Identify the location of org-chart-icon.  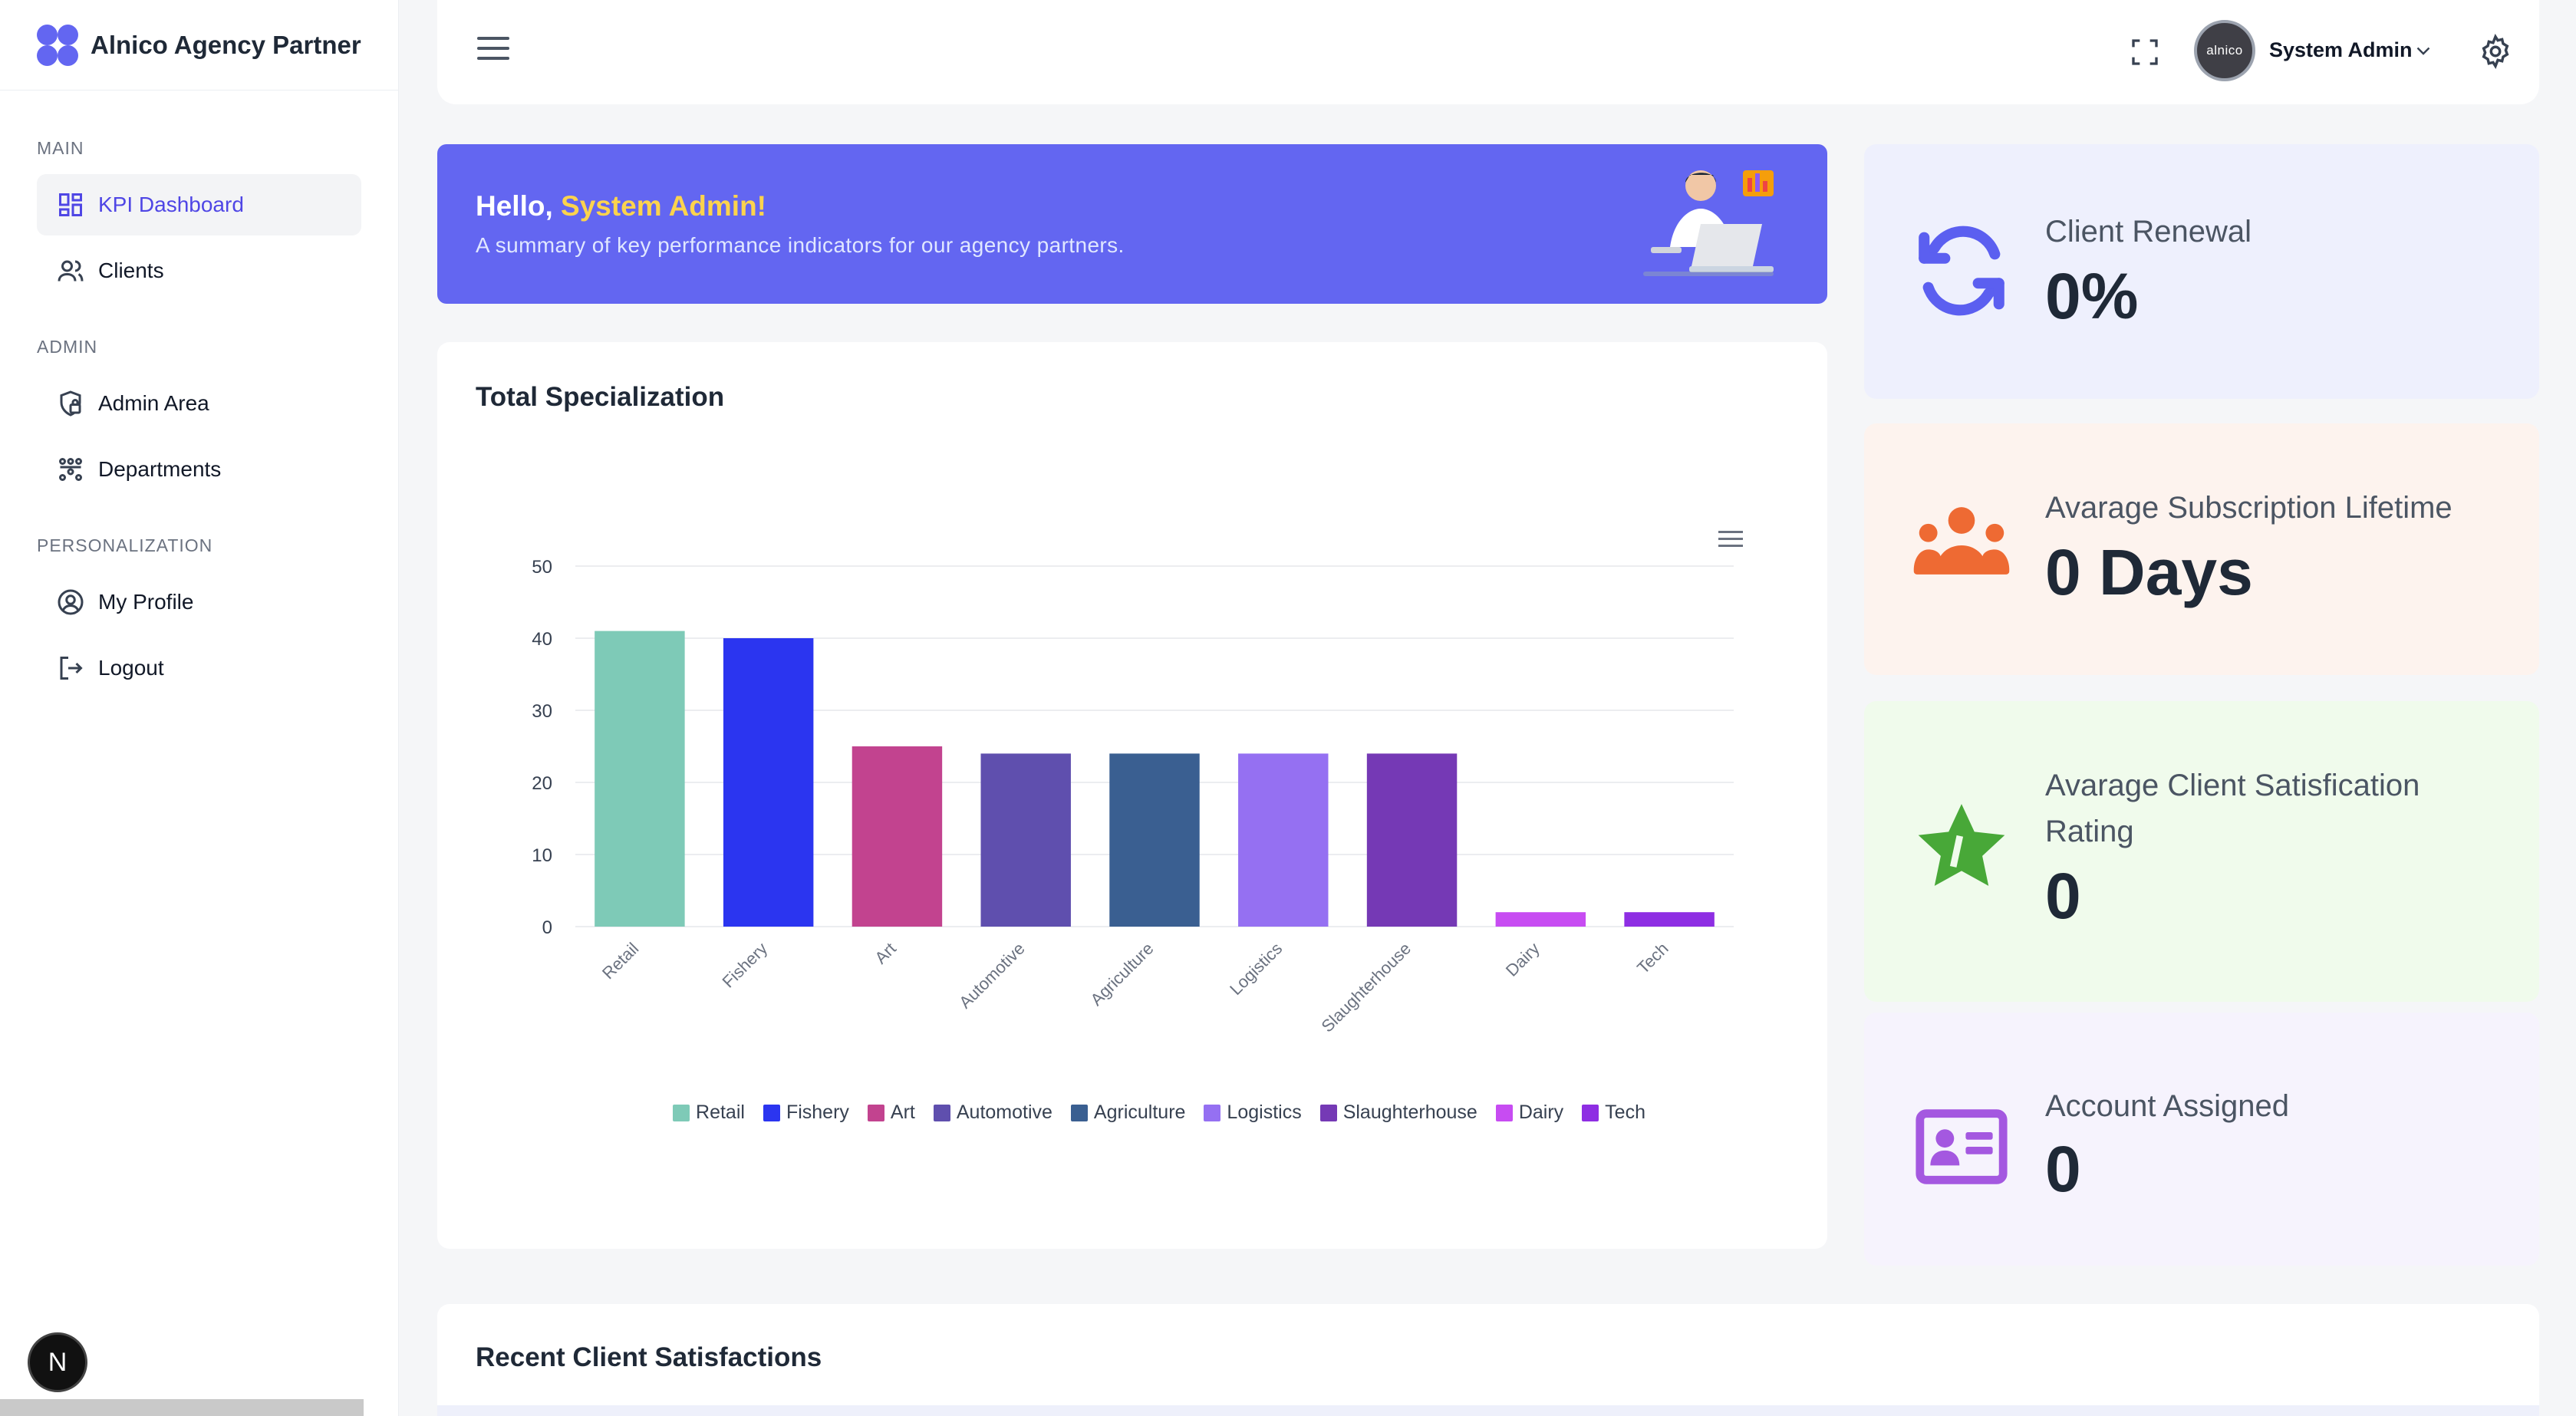
(70, 469).